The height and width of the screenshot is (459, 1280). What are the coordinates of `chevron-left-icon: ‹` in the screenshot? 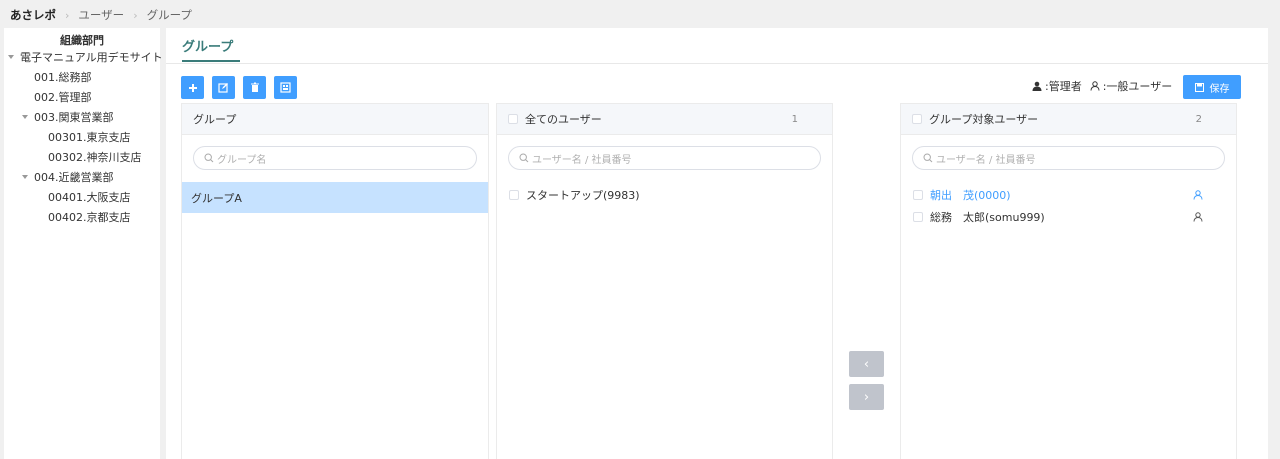 It's located at (866, 364).